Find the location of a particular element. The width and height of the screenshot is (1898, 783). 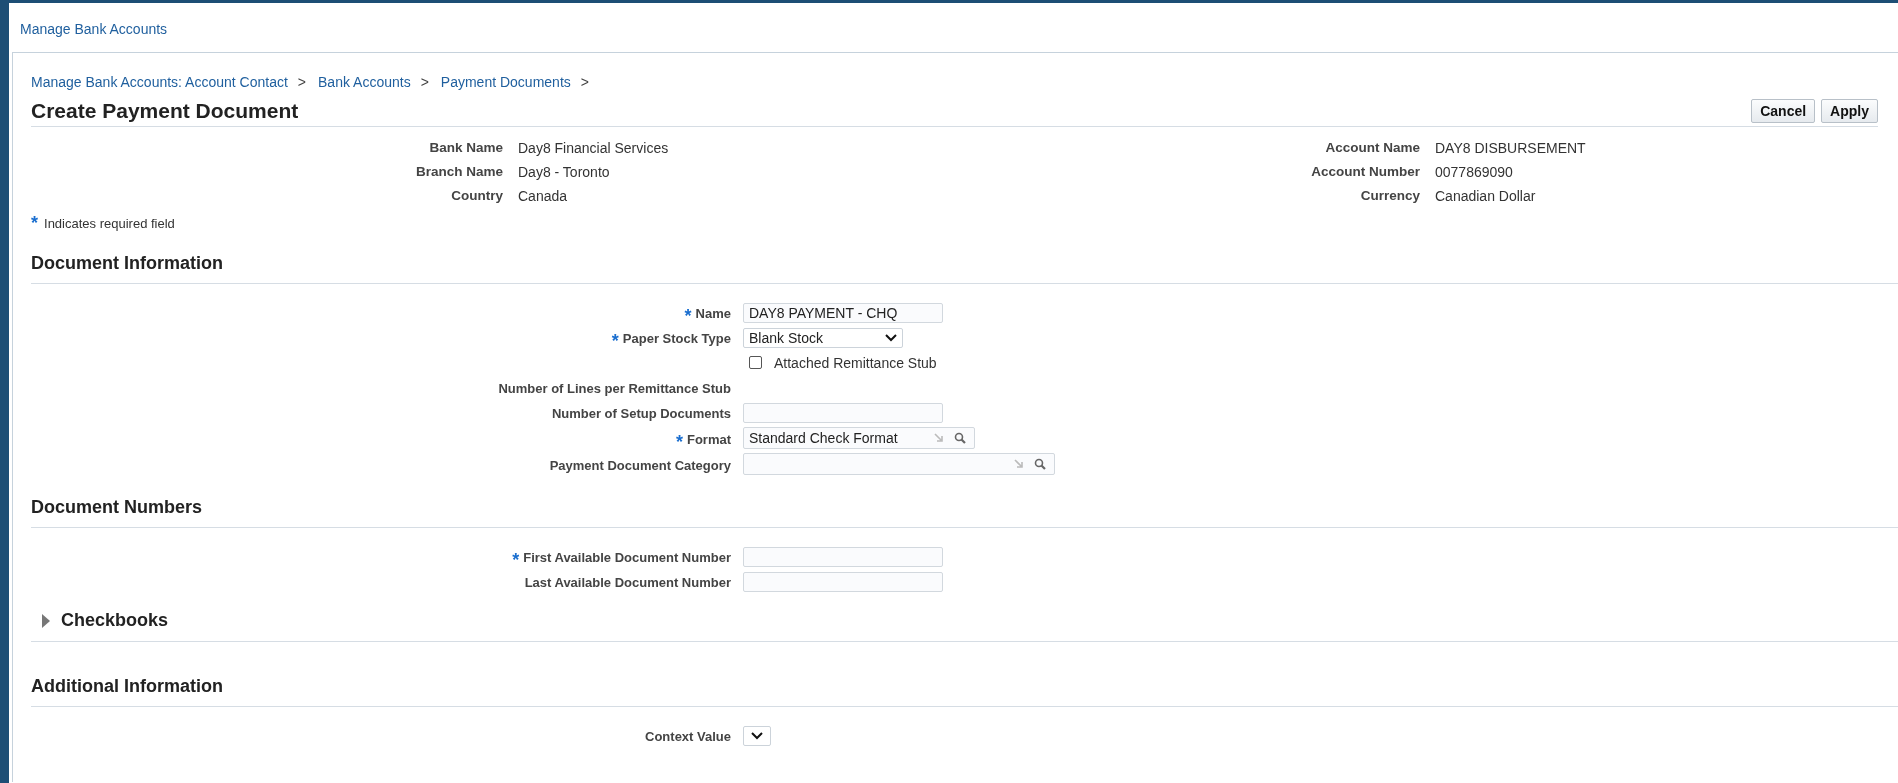

manage-bank-accounts-link: Manage Bank Accounts is located at coordinates (94, 28).